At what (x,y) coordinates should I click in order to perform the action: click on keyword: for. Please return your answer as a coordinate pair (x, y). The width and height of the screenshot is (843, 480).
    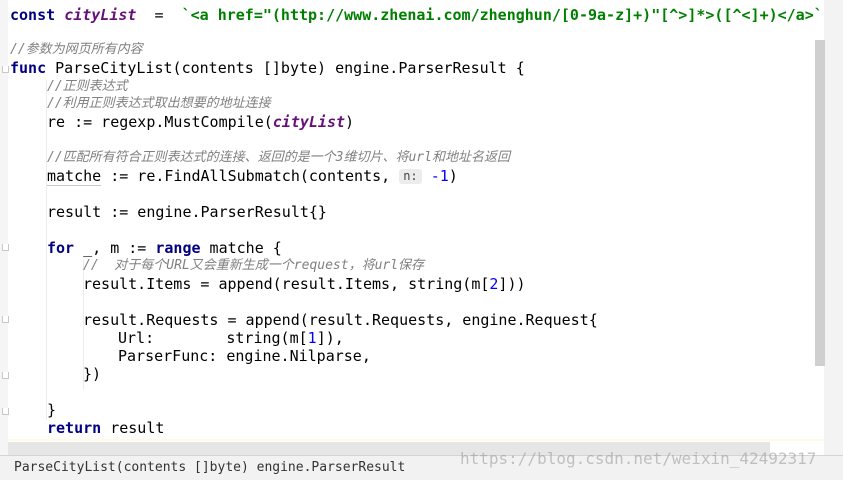
    Looking at the image, I should click on (61, 248).